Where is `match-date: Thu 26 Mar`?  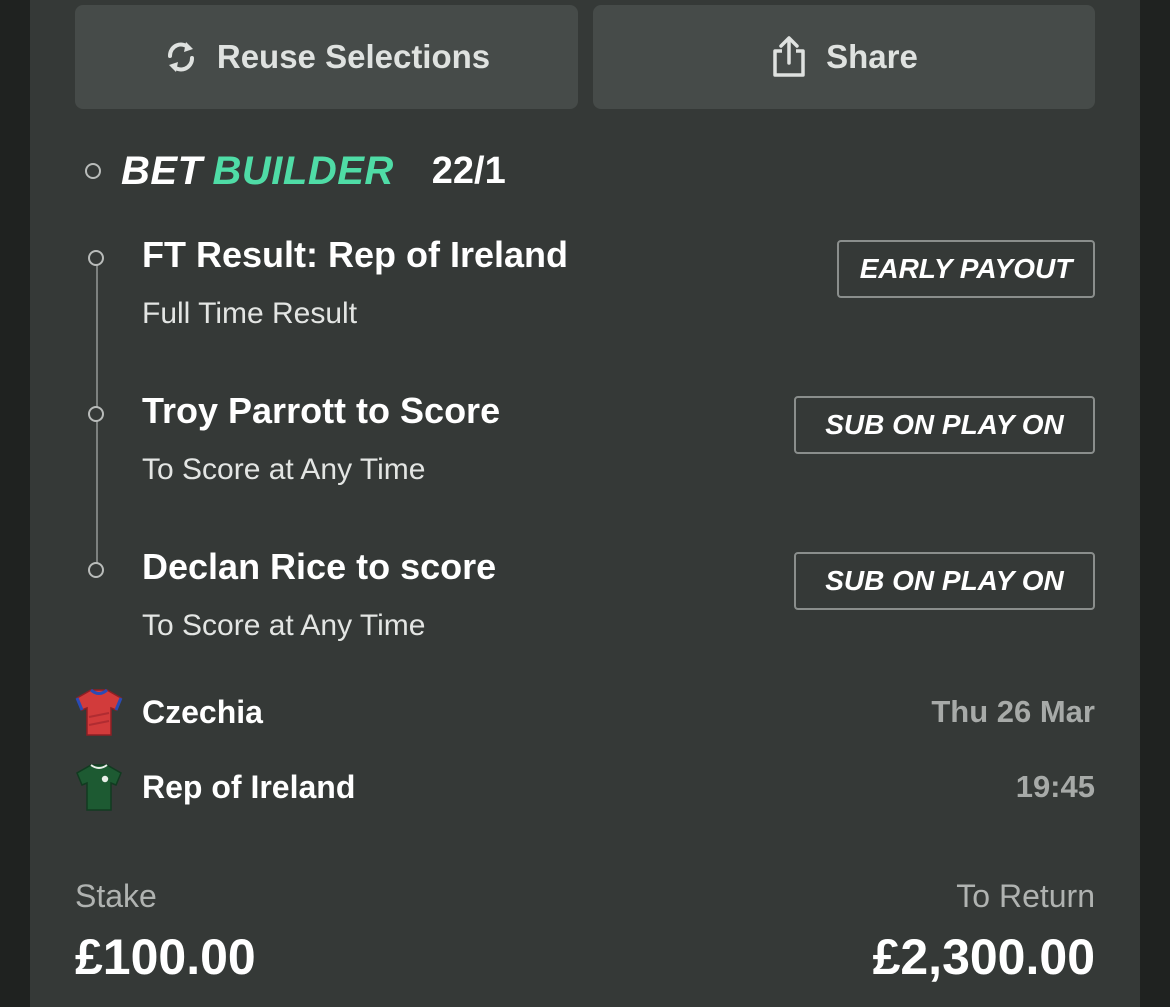
match-date: Thu 26 Mar is located at coordinates (1013, 711).